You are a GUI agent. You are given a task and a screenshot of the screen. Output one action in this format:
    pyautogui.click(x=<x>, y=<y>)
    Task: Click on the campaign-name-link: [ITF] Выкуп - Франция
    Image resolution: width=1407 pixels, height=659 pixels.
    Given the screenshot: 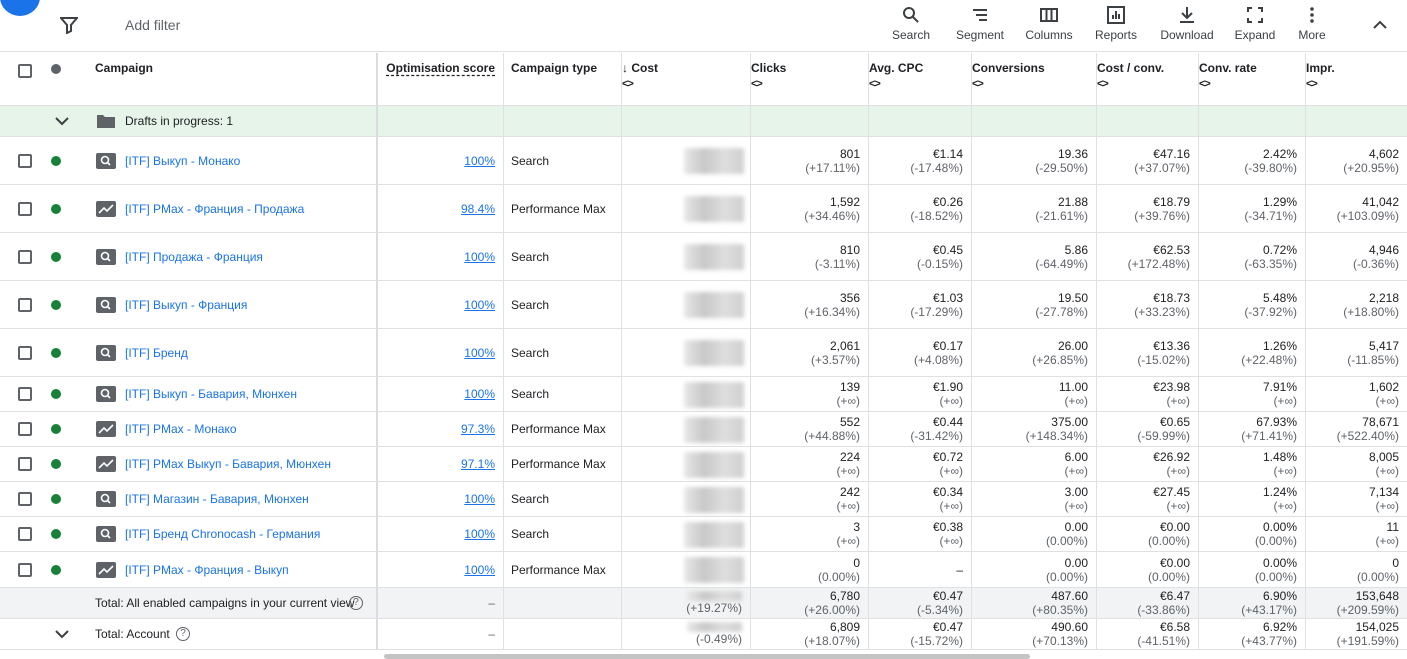 What is the action you would take?
    pyautogui.click(x=186, y=305)
    